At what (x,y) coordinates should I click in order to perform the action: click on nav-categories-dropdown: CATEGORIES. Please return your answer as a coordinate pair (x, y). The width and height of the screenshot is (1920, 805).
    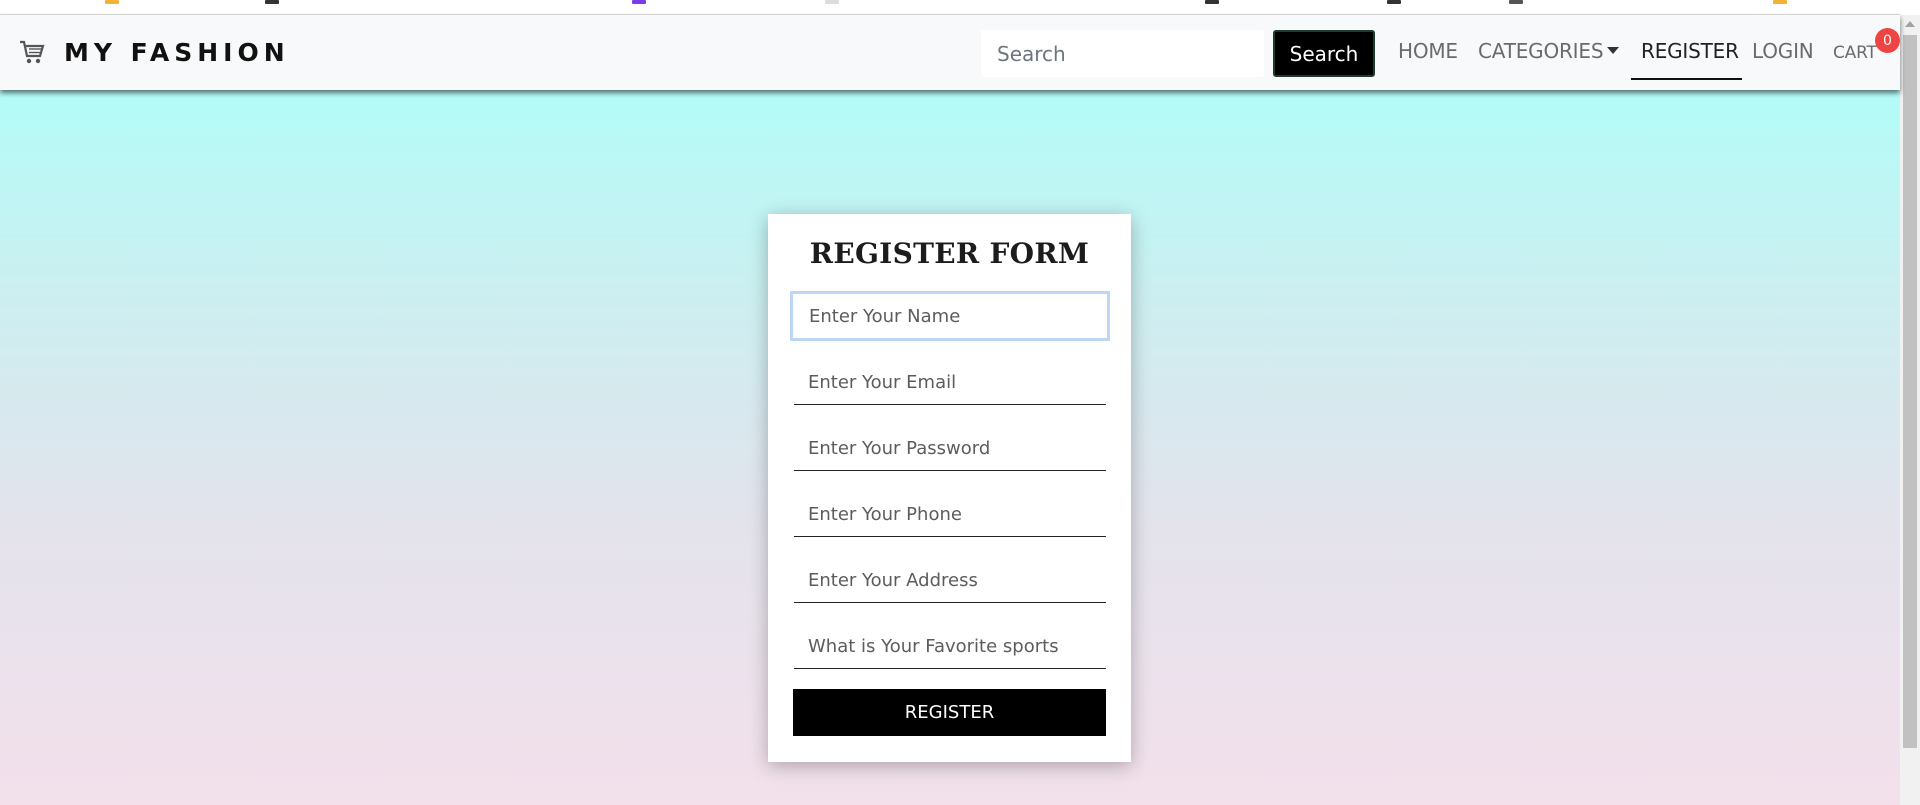
    Looking at the image, I should click on (1549, 53).